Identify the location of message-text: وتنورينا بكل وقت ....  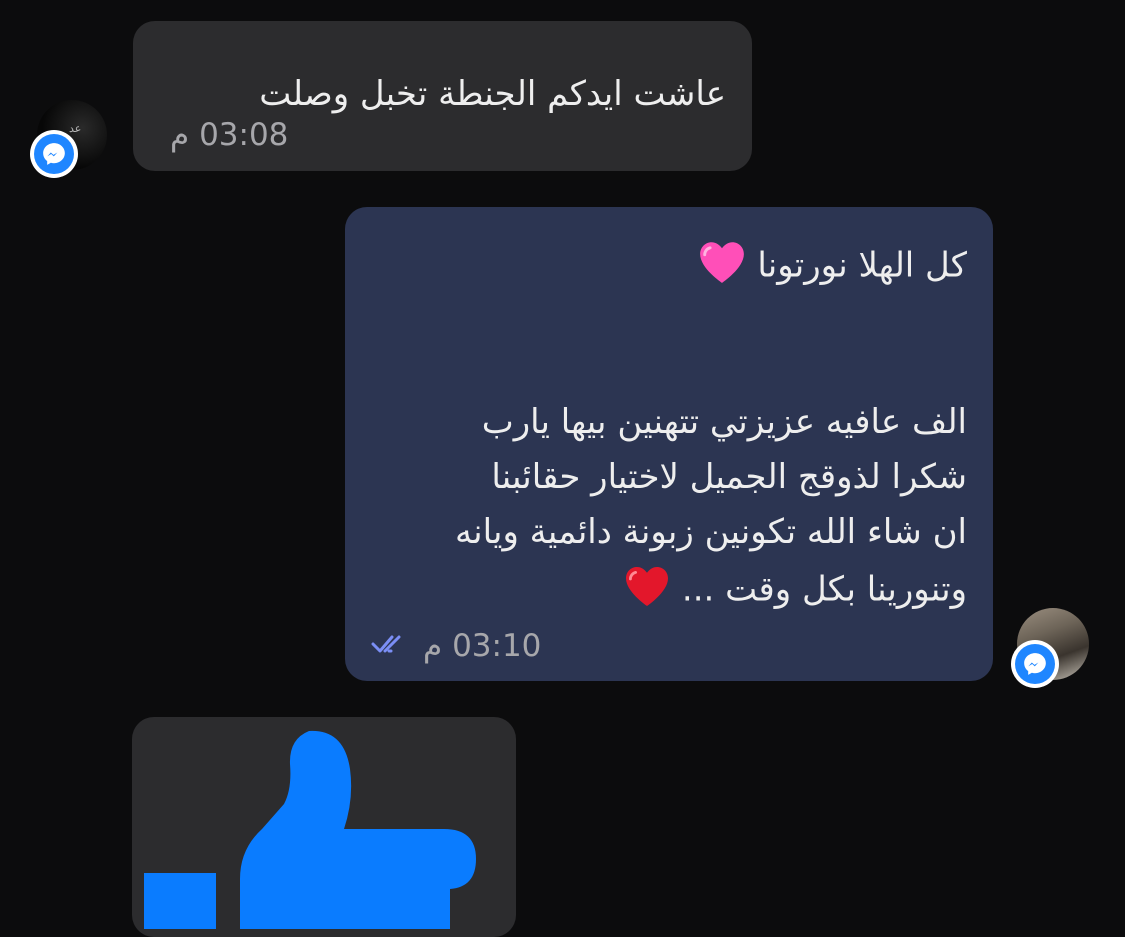
(824, 589).